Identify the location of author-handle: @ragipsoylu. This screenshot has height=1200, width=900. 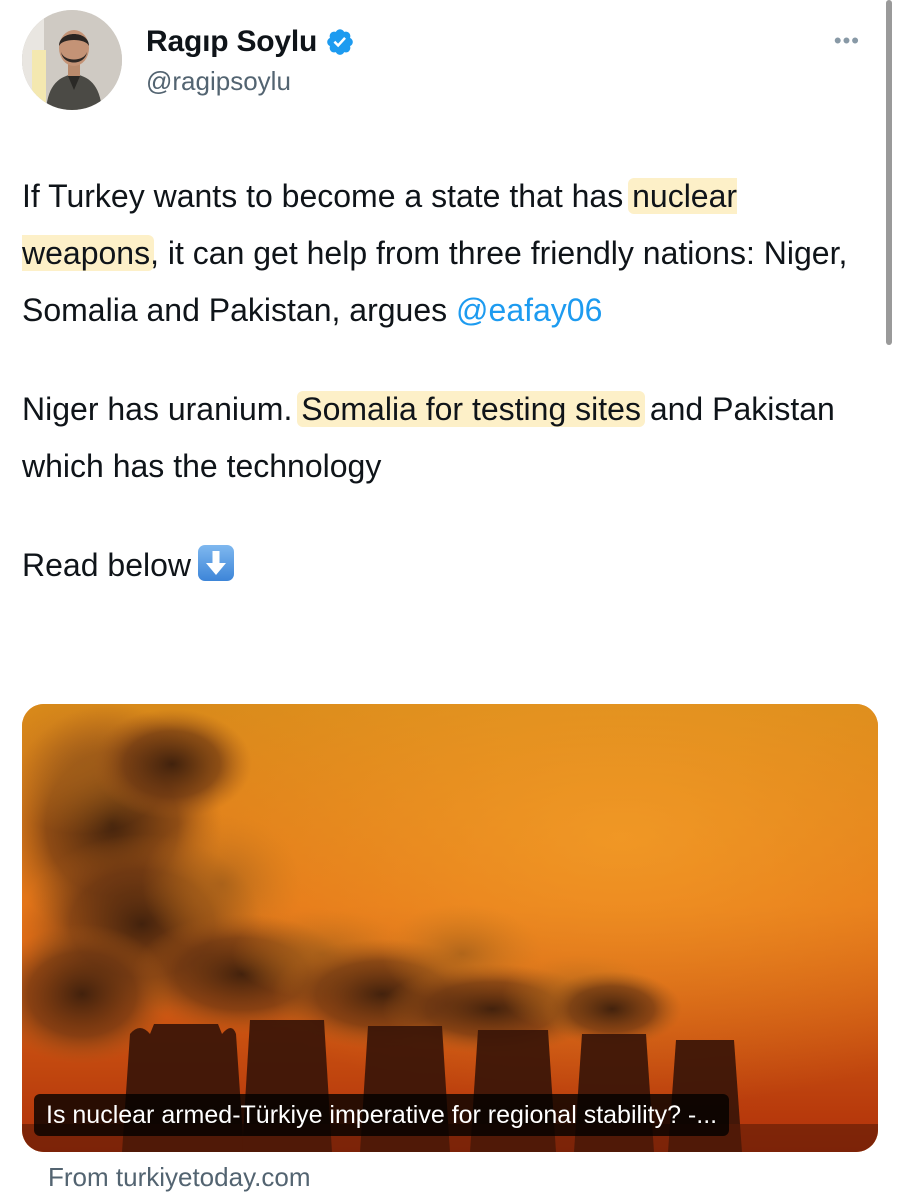
(218, 81).